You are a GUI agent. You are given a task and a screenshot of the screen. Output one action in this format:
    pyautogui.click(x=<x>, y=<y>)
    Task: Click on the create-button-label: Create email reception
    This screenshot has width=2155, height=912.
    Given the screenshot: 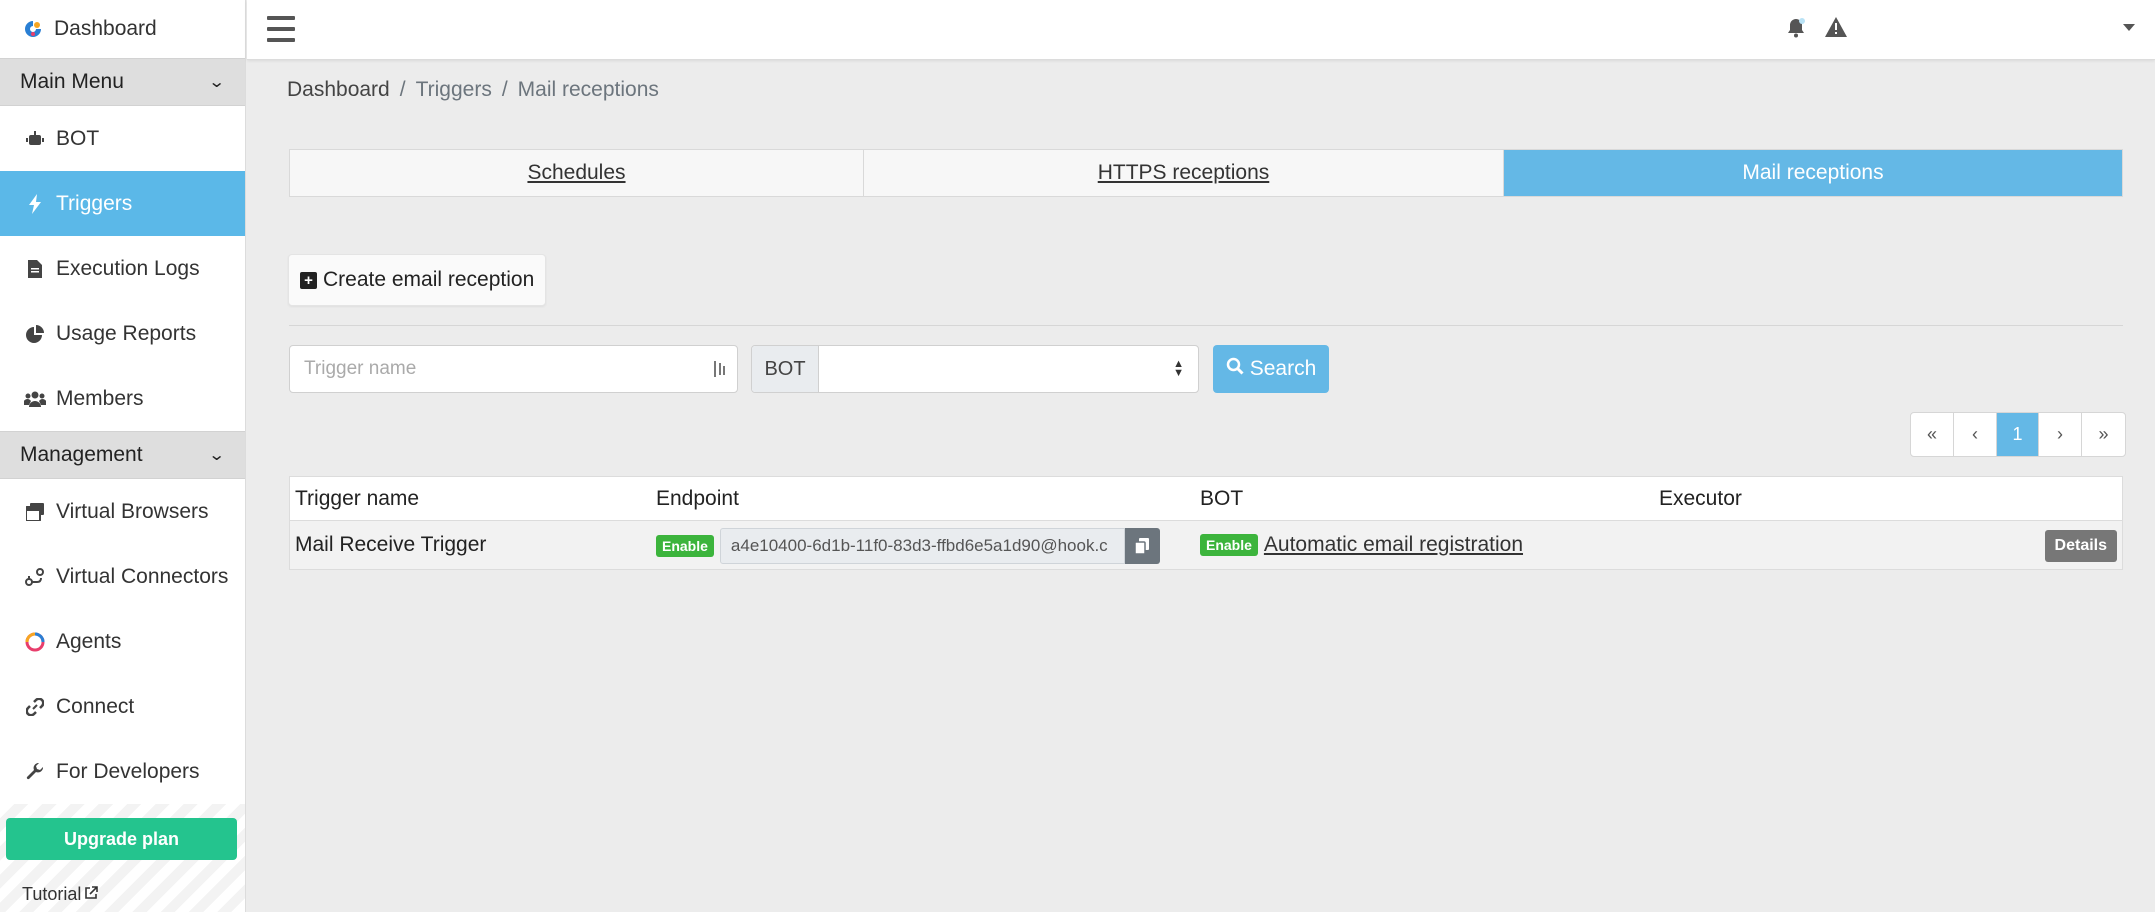 What is the action you would take?
    pyautogui.click(x=429, y=279)
    